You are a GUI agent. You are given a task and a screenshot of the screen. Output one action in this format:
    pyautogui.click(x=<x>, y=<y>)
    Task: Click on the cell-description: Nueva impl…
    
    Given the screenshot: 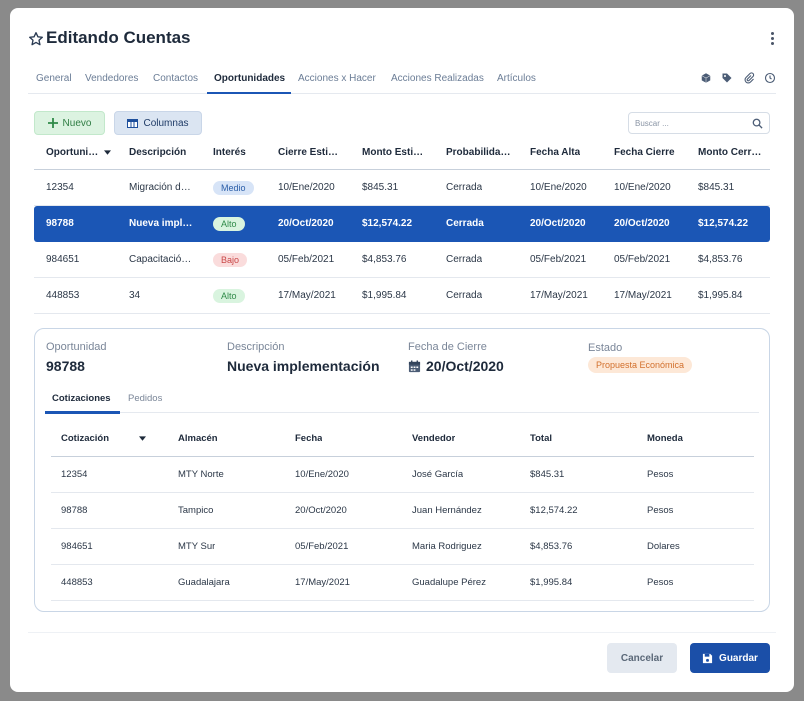 What is the action you would take?
    pyautogui.click(x=161, y=223)
    